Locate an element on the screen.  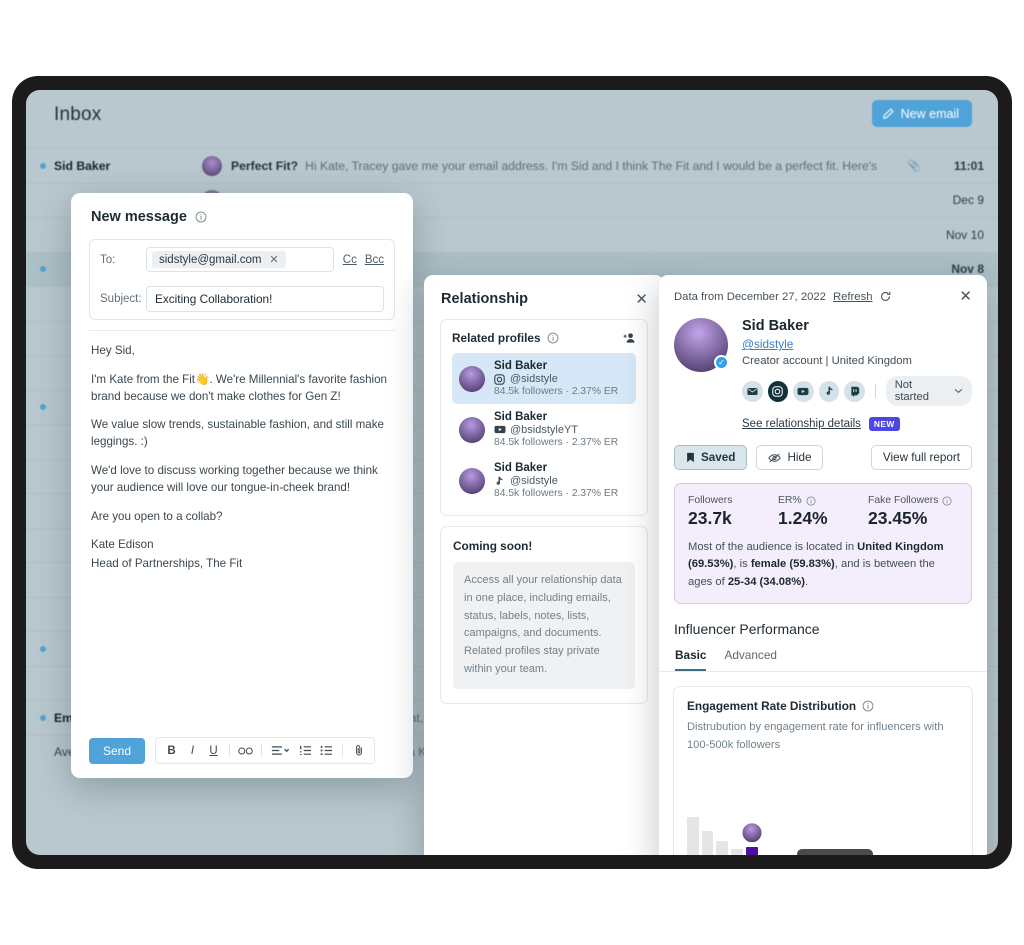
attachment-icon is located at coordinates (358, 750).